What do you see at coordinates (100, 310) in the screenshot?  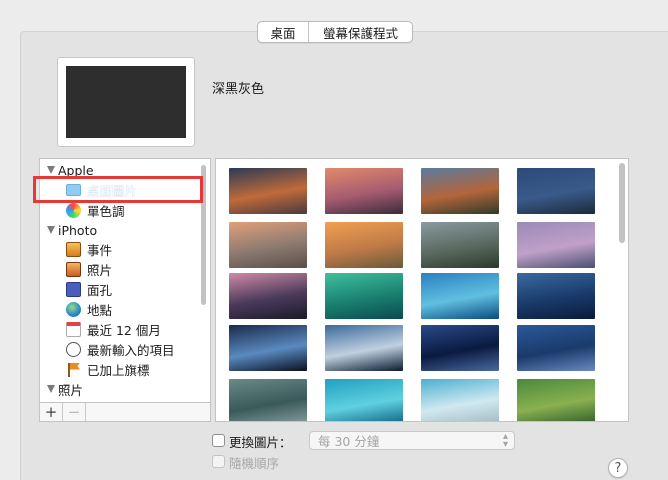 I see `sidebar-item-label: 地點` at bounding box center [100, 310].